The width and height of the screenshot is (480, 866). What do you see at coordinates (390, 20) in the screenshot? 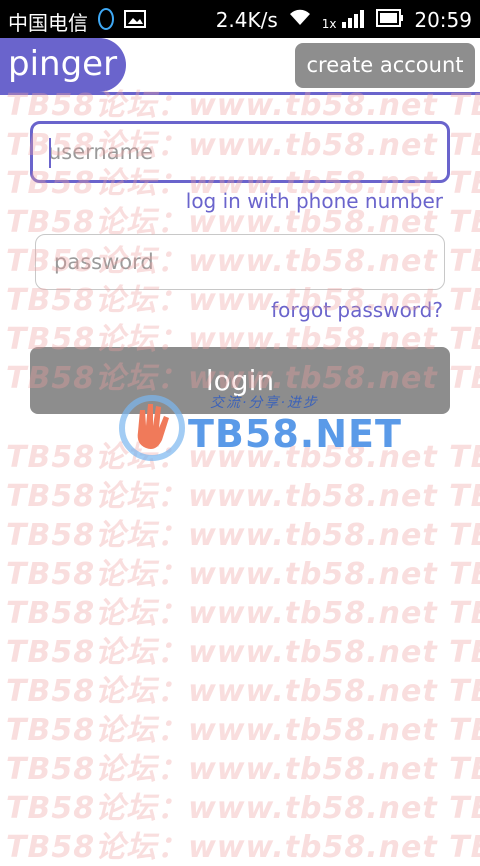
I see `battery-icon` at bounding box center [390, 20].